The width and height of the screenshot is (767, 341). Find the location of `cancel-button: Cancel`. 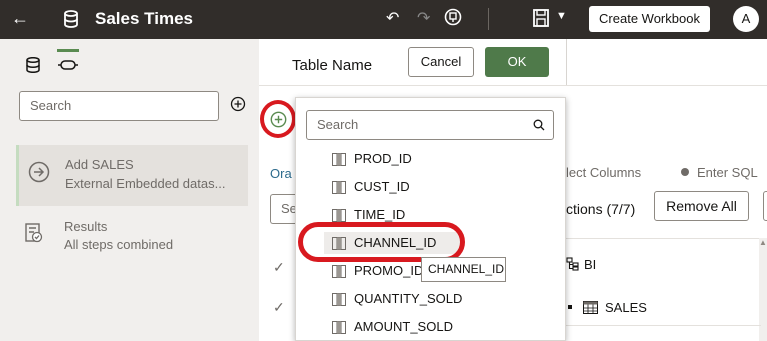

cancel-button: Cancel is located at coordinates (441, 62).